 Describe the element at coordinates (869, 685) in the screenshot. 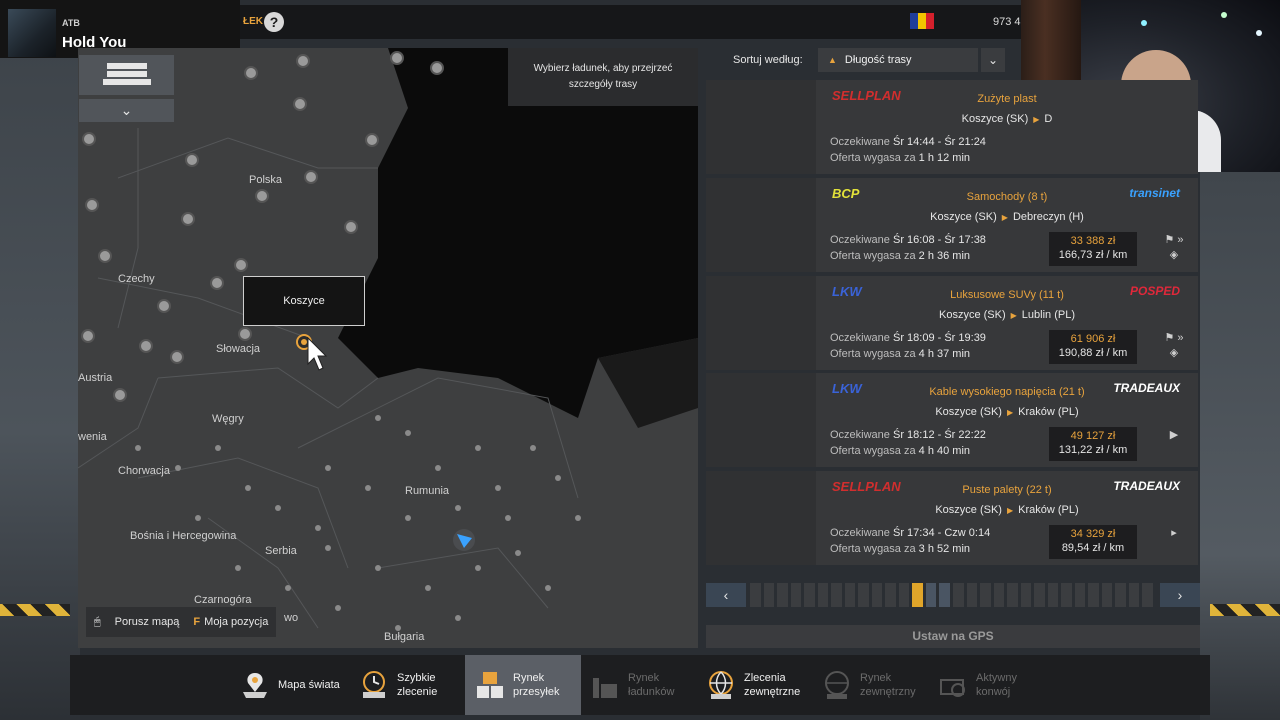

I see `tab-external-market: Rynek zewnętrzny` at that location.